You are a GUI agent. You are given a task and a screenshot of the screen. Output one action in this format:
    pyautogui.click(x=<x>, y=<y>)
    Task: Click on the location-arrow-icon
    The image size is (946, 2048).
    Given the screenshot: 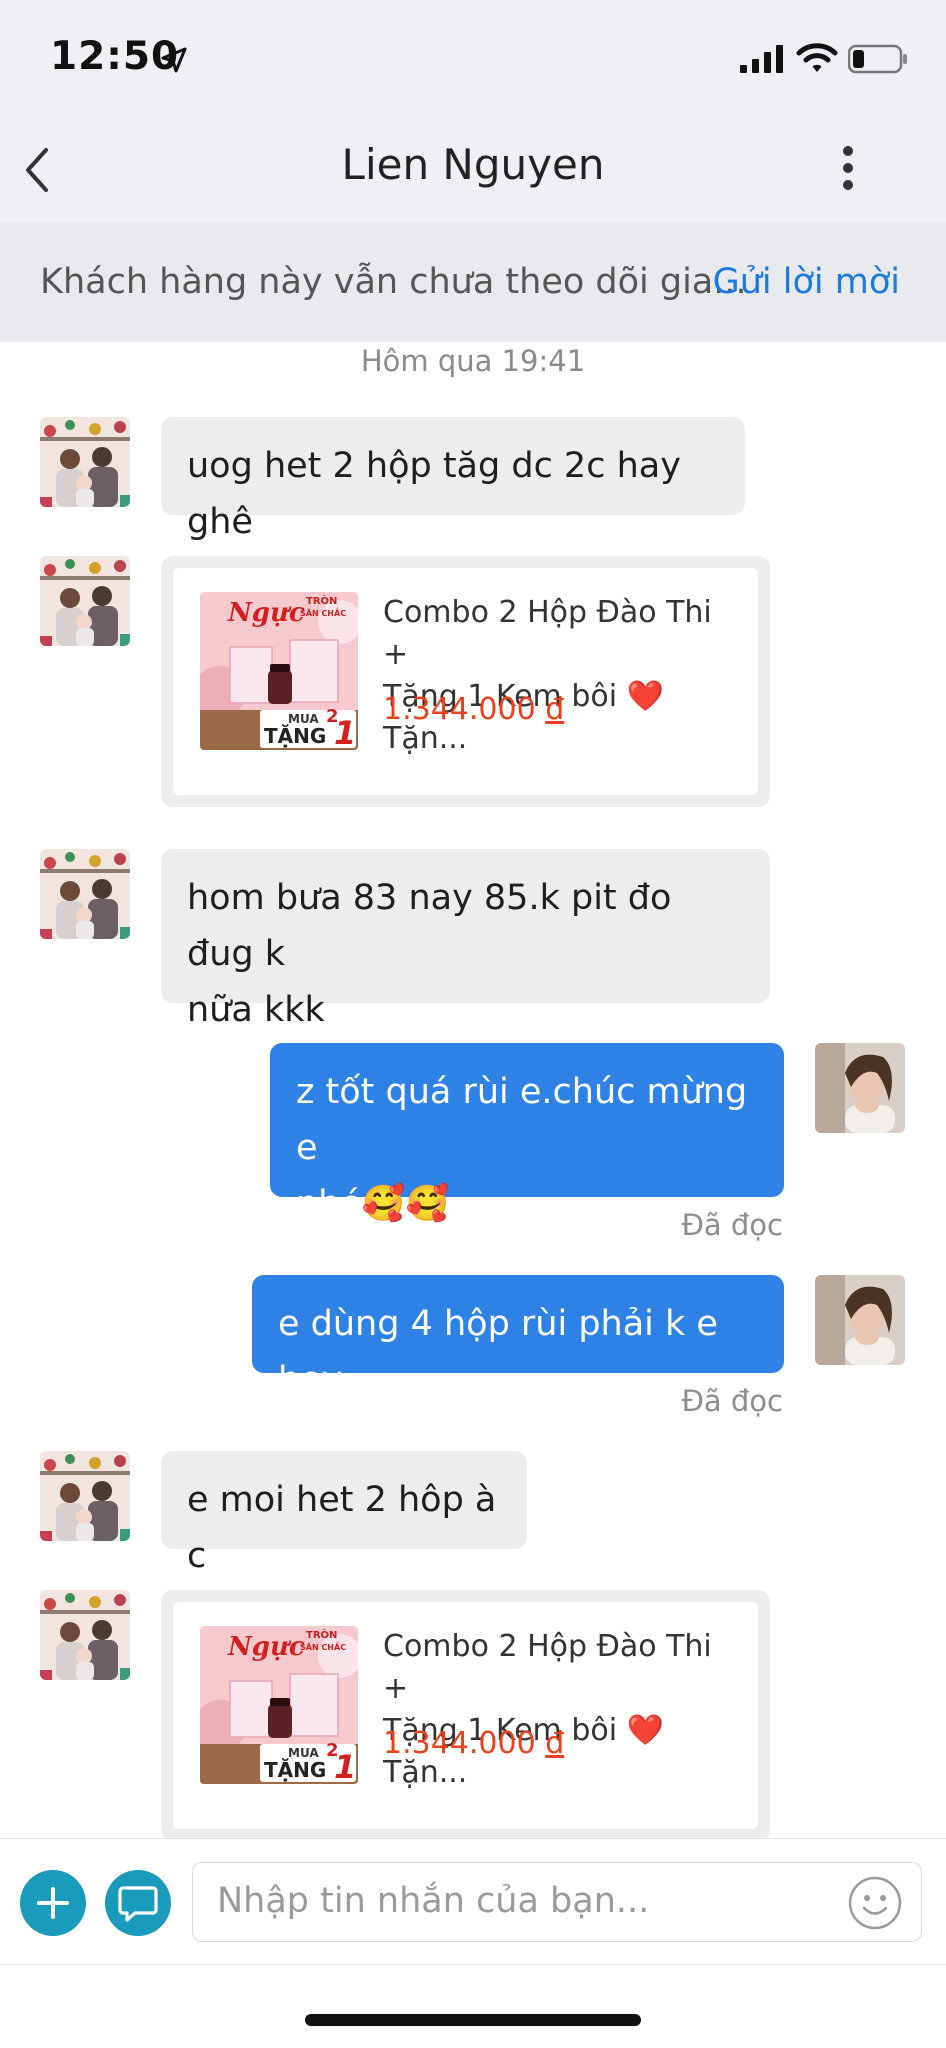 What is the action you would take?
    pyautogui.click(x=174, y=60)
    